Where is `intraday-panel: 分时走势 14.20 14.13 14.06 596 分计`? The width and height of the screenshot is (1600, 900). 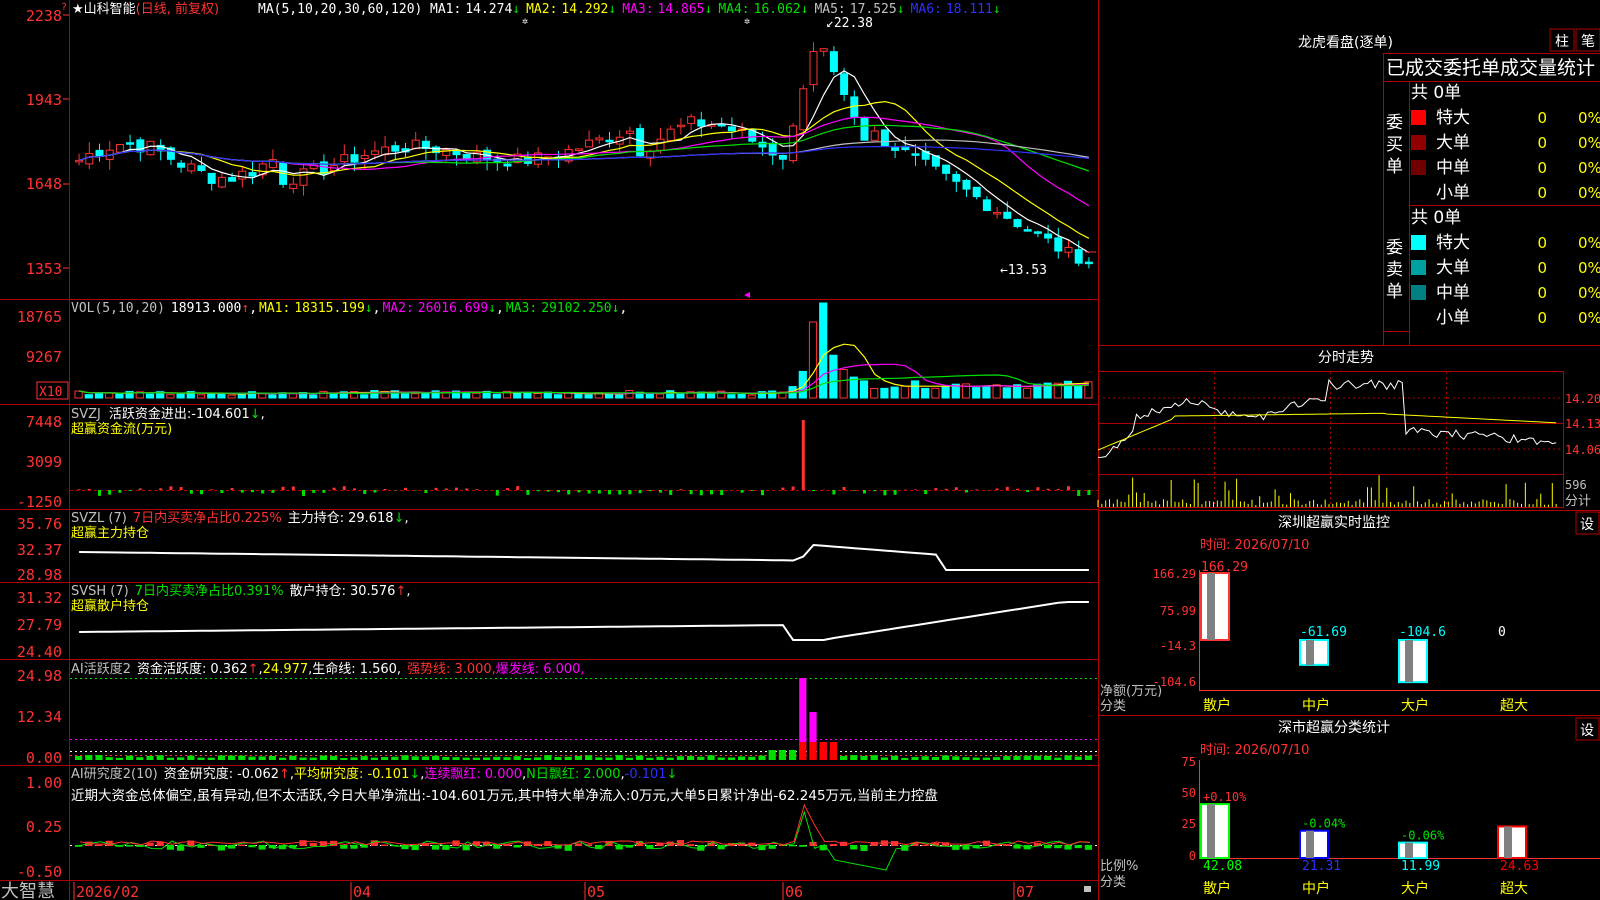 intraday-panel: 分时走势 14.20 14.13 14.06 596 分计 is located at coordinates (1348, 429).